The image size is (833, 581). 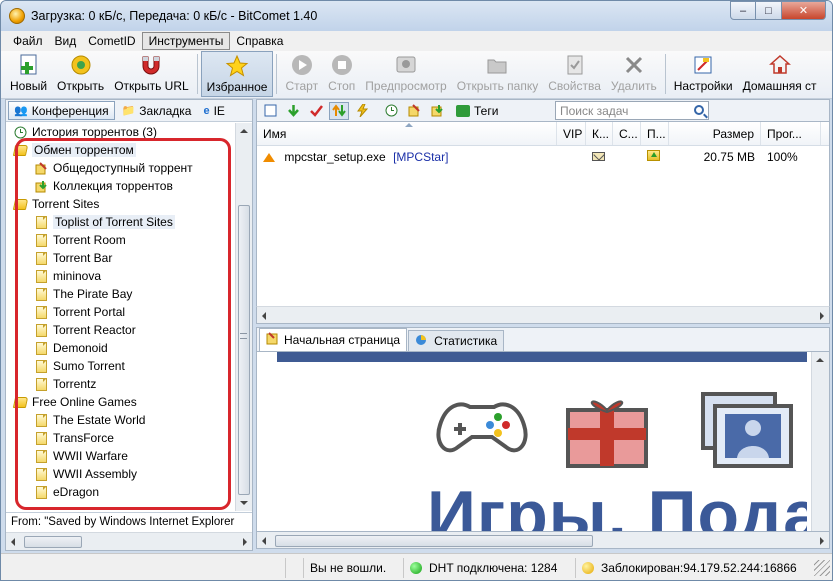 I want to click on scroll-down-icon, so click(x=244, y=503).